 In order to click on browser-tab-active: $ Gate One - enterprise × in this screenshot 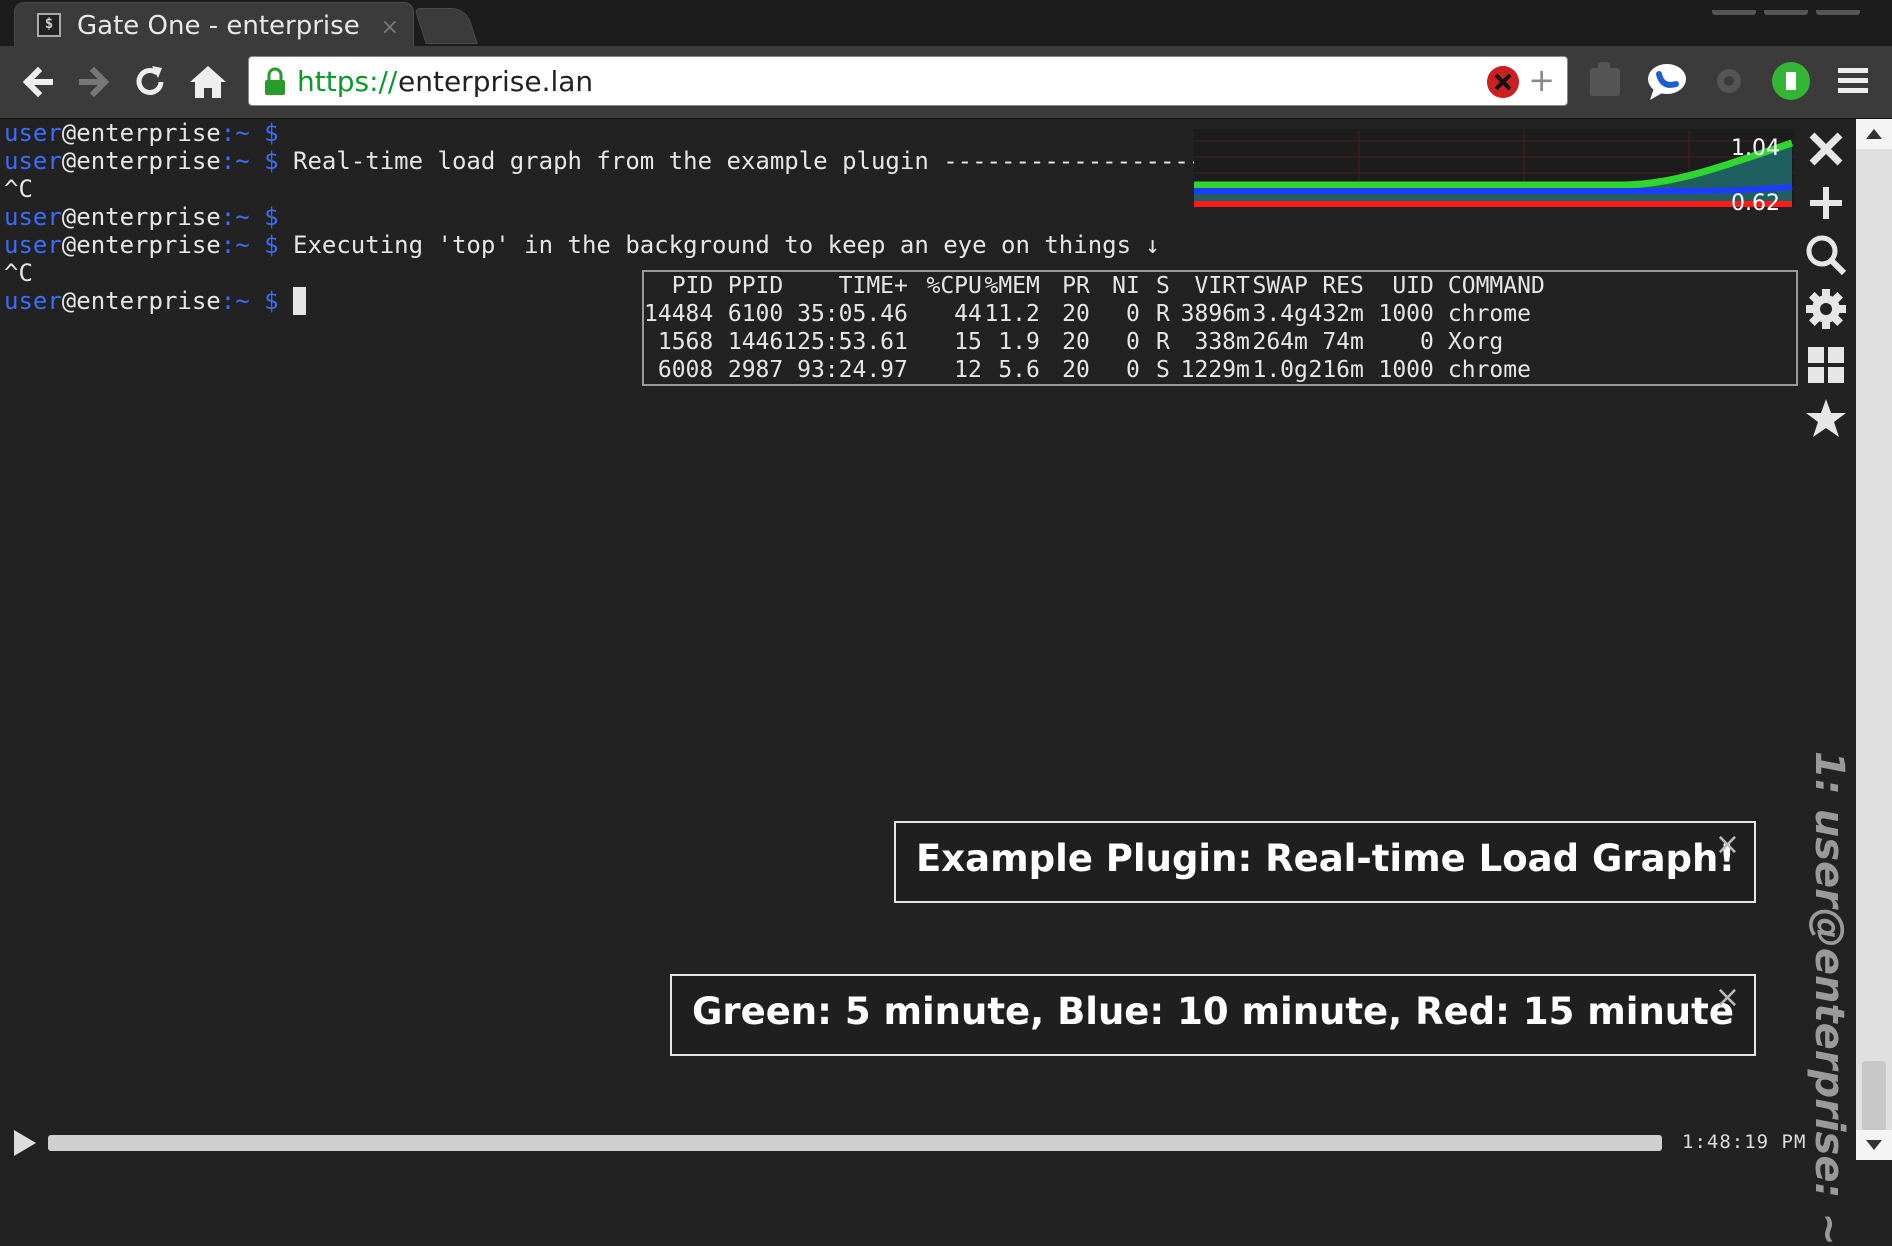, I will do `click(214, 24)`.